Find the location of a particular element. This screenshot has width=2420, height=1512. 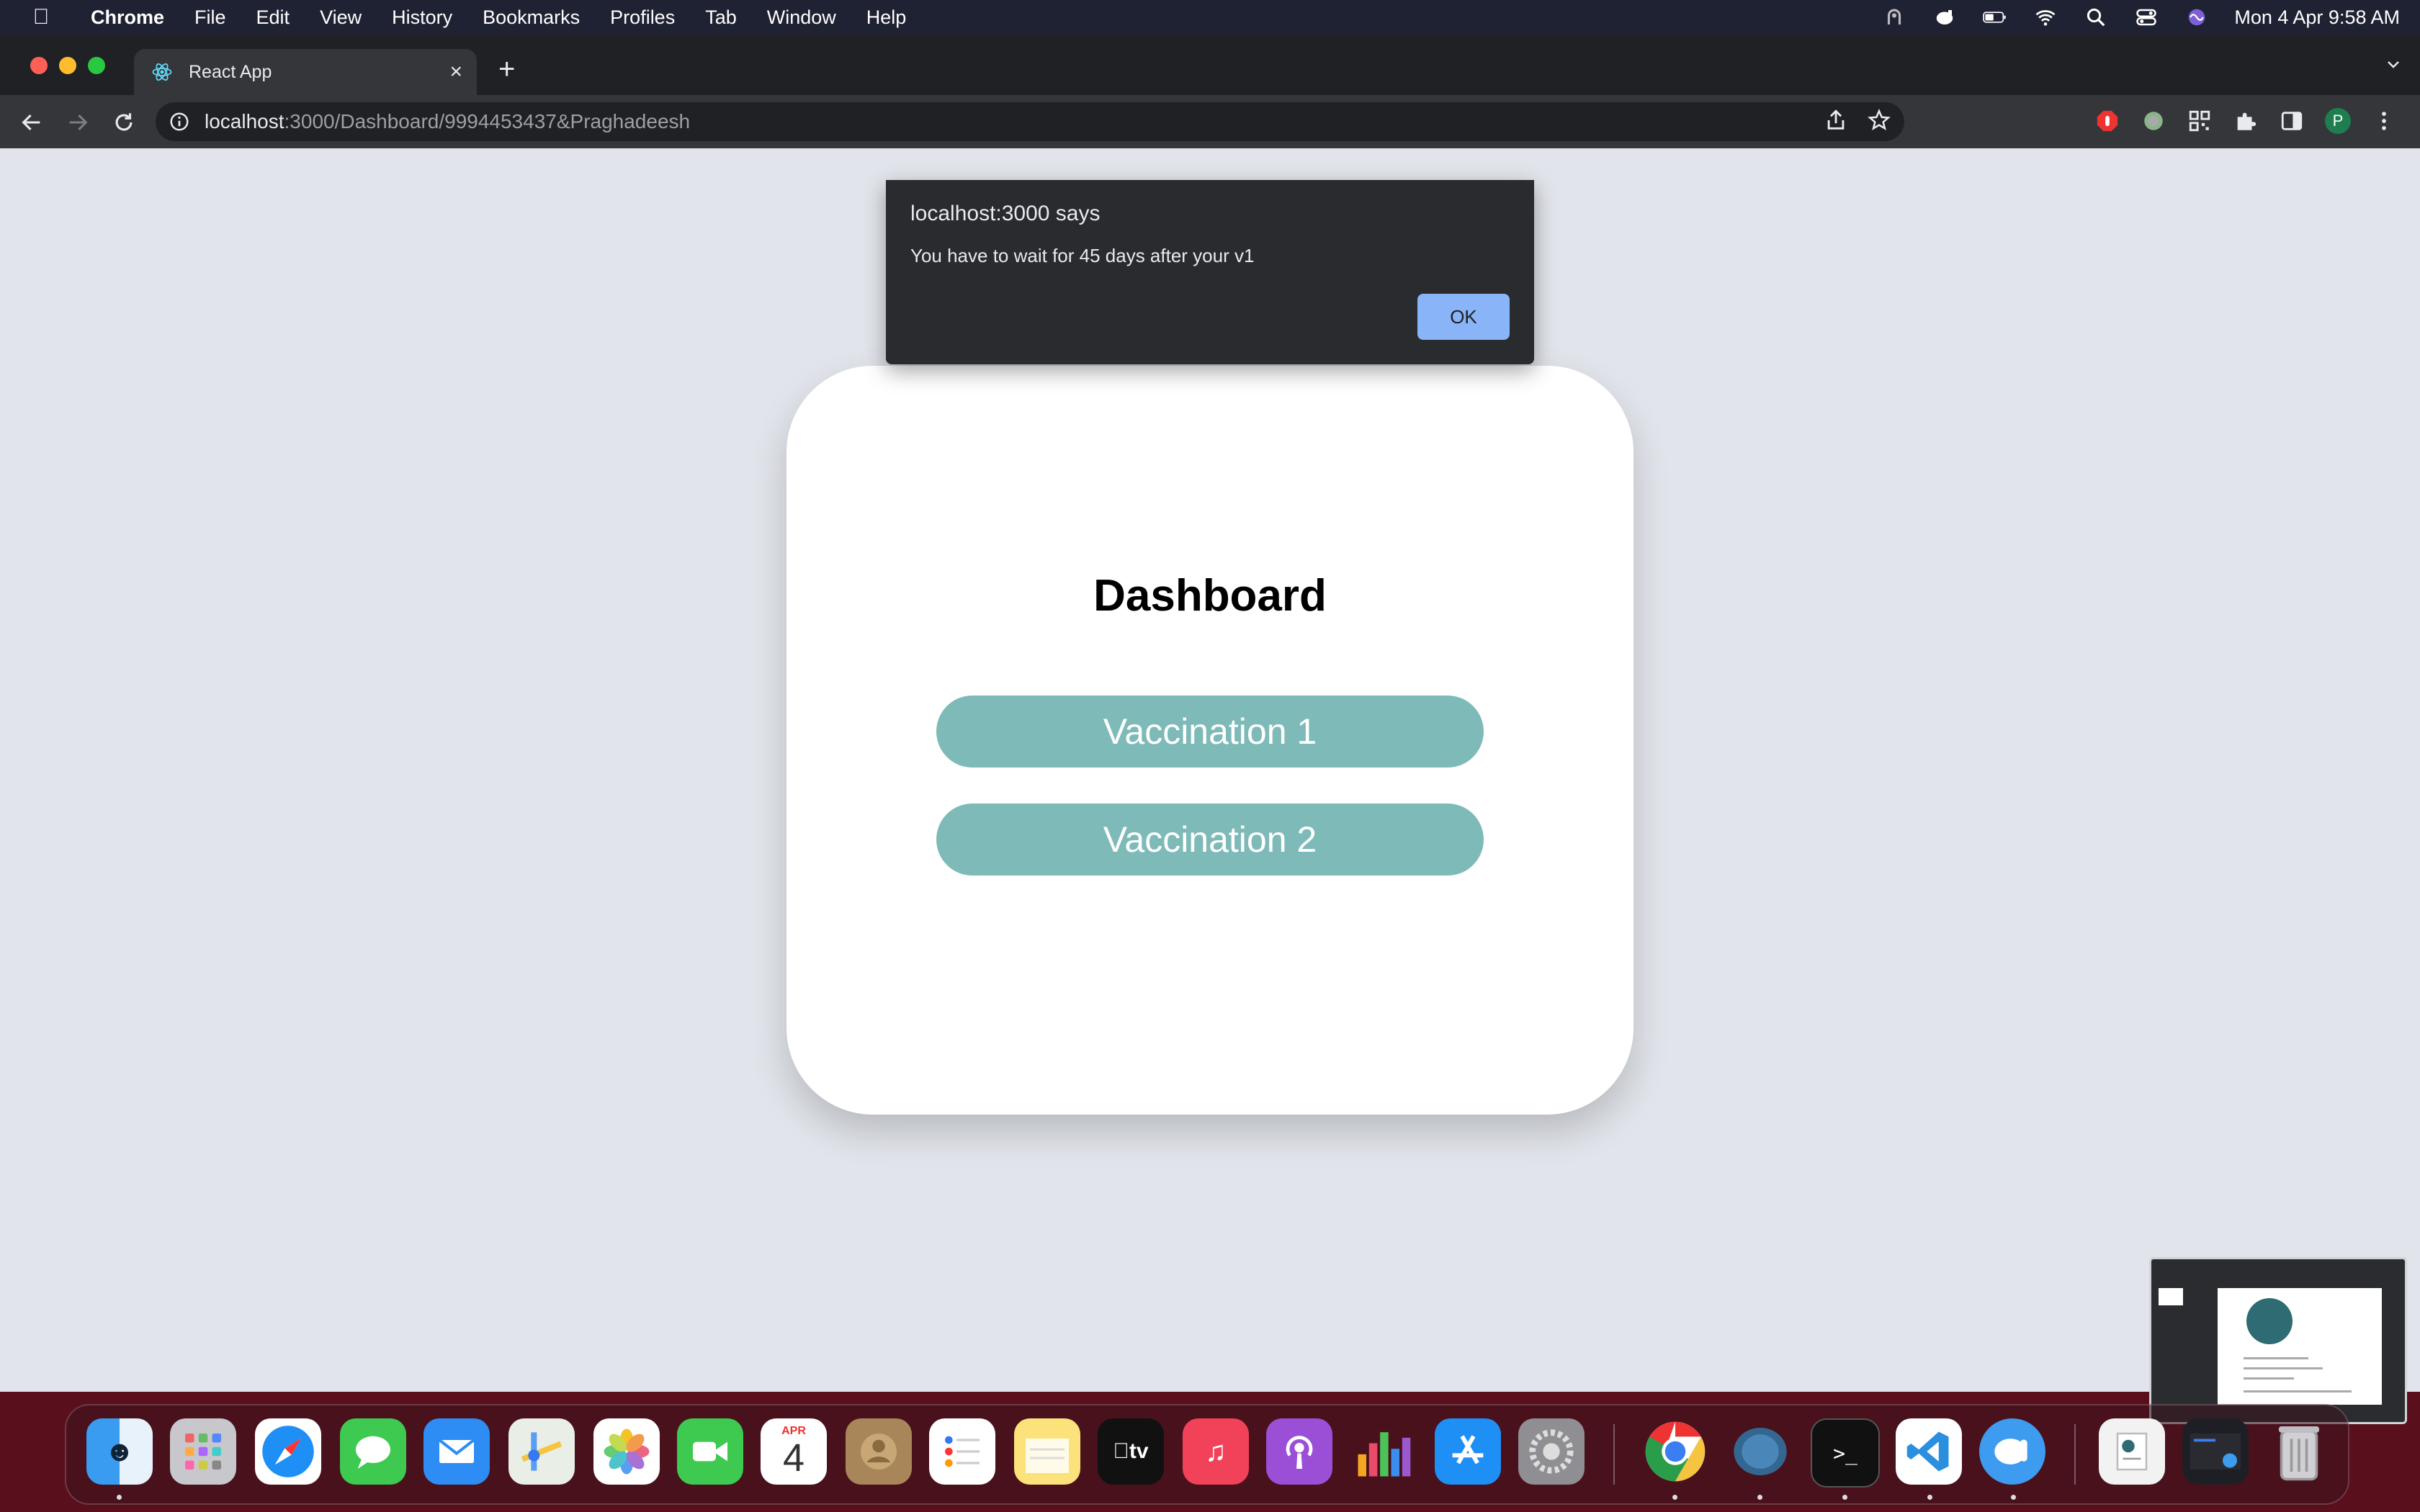

share-icon is located at coordinates (1836, 120).